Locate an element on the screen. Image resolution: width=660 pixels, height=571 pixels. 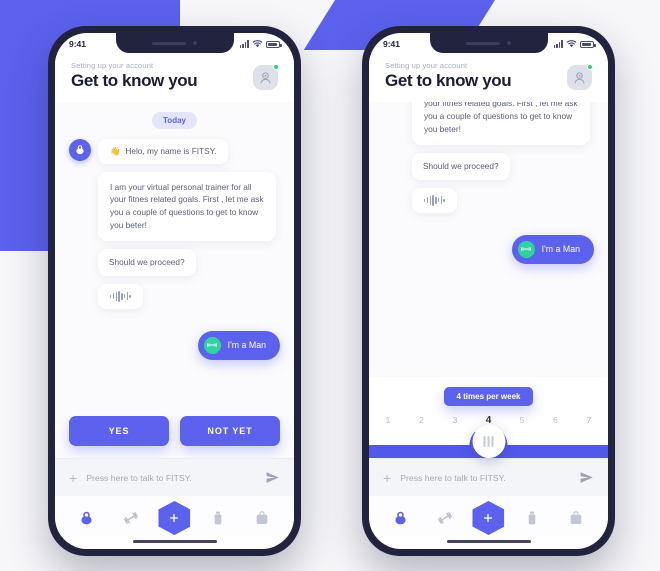
battery-icon is located at coordinates (588, 44).